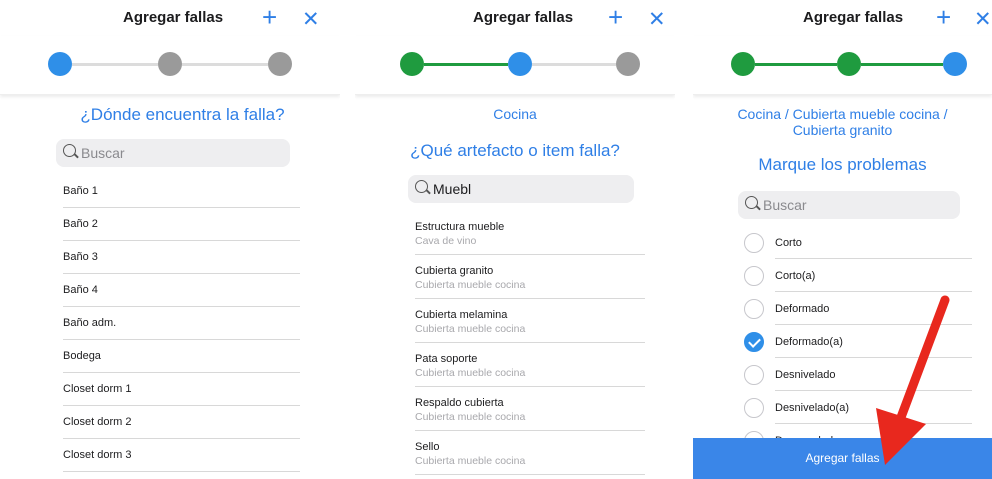 This screenshot has height=479, width=992. I want to click on step-2-active, so click(520, 64).